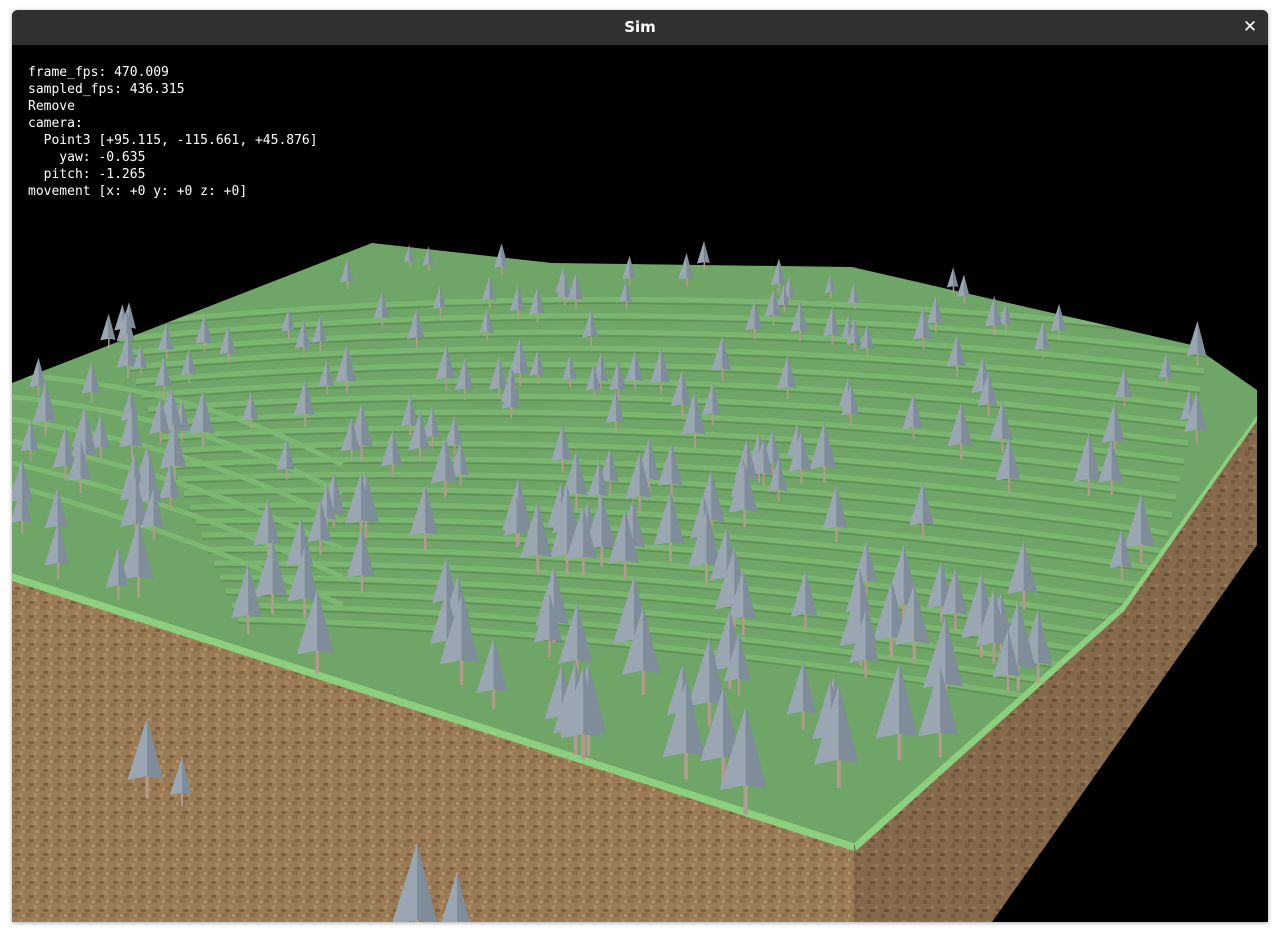 Image resolution: width=1280 pixels, height=935 pixels. Describe the element at coordinates (640, 27) in the screenshot. I see `title-bar: Sim ✕` at that location.